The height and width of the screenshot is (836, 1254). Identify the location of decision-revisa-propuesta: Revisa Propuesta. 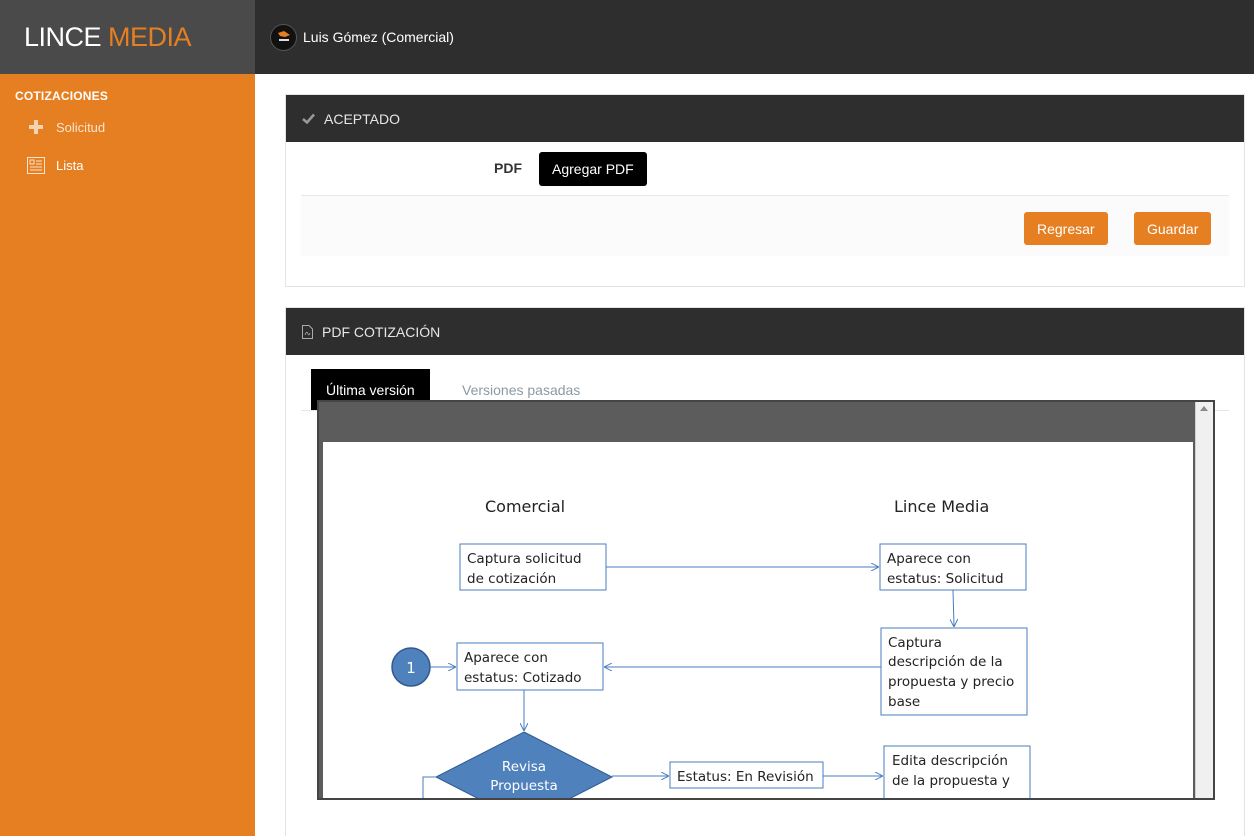
(524, 764).